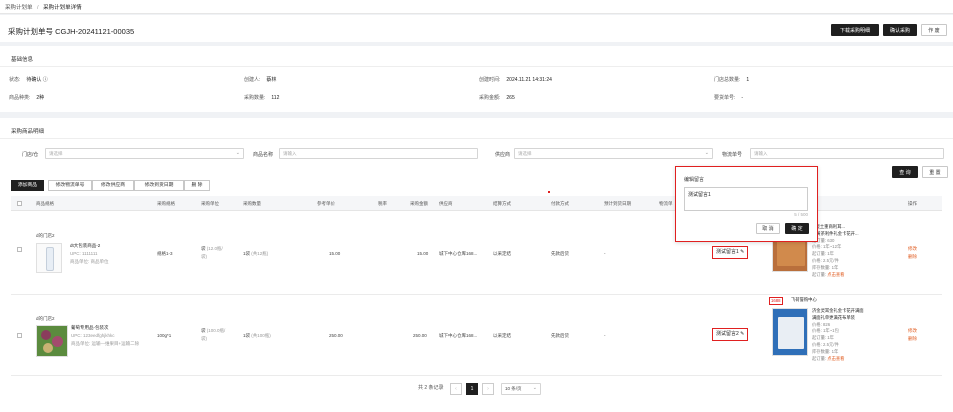  I want to click on cancel-button: 取 消, so click(768, 228).